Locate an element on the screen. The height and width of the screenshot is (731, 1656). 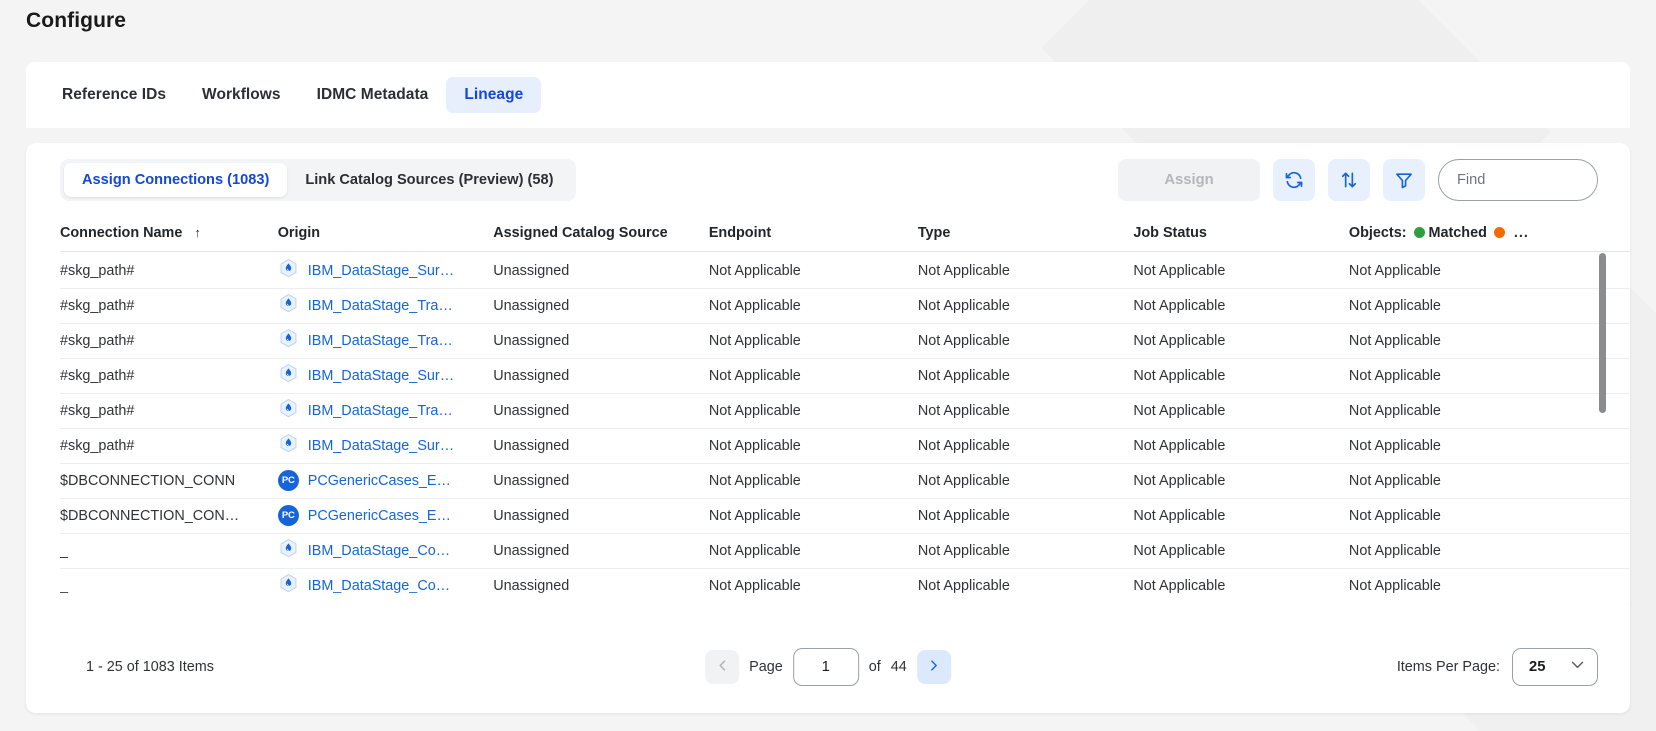
refresh-icon is located at coordinates (1294, 180).